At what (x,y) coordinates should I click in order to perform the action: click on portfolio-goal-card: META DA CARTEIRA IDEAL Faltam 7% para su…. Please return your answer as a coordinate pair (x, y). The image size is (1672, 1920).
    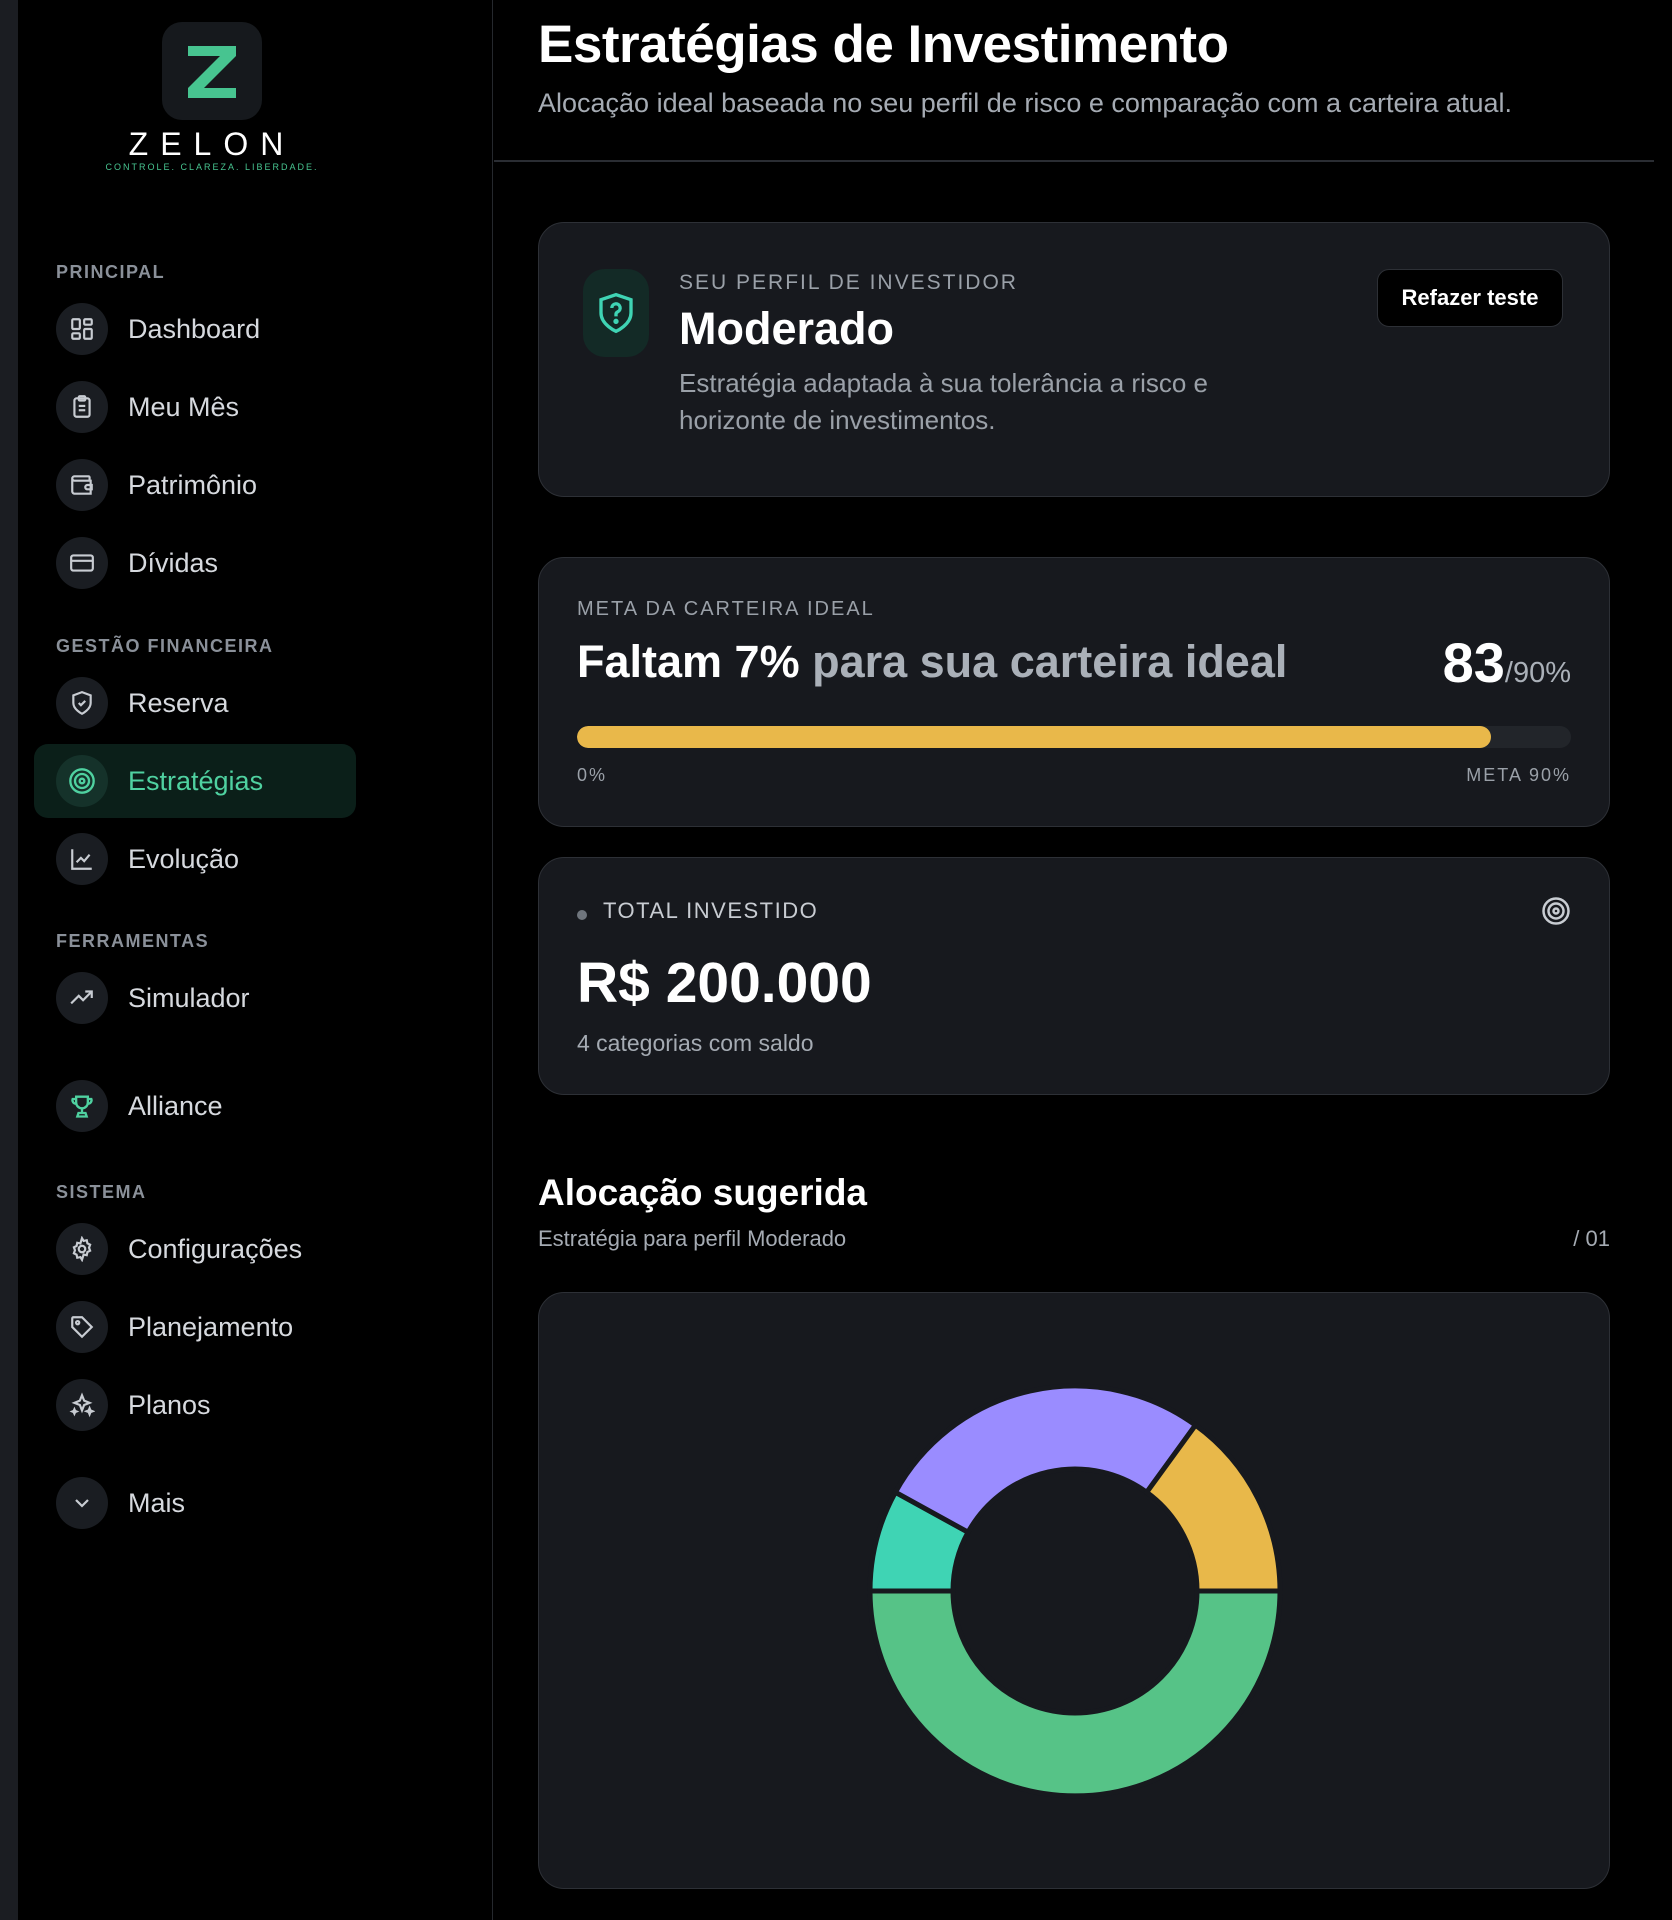
    Looking at the image, I should click on (1074, 692).